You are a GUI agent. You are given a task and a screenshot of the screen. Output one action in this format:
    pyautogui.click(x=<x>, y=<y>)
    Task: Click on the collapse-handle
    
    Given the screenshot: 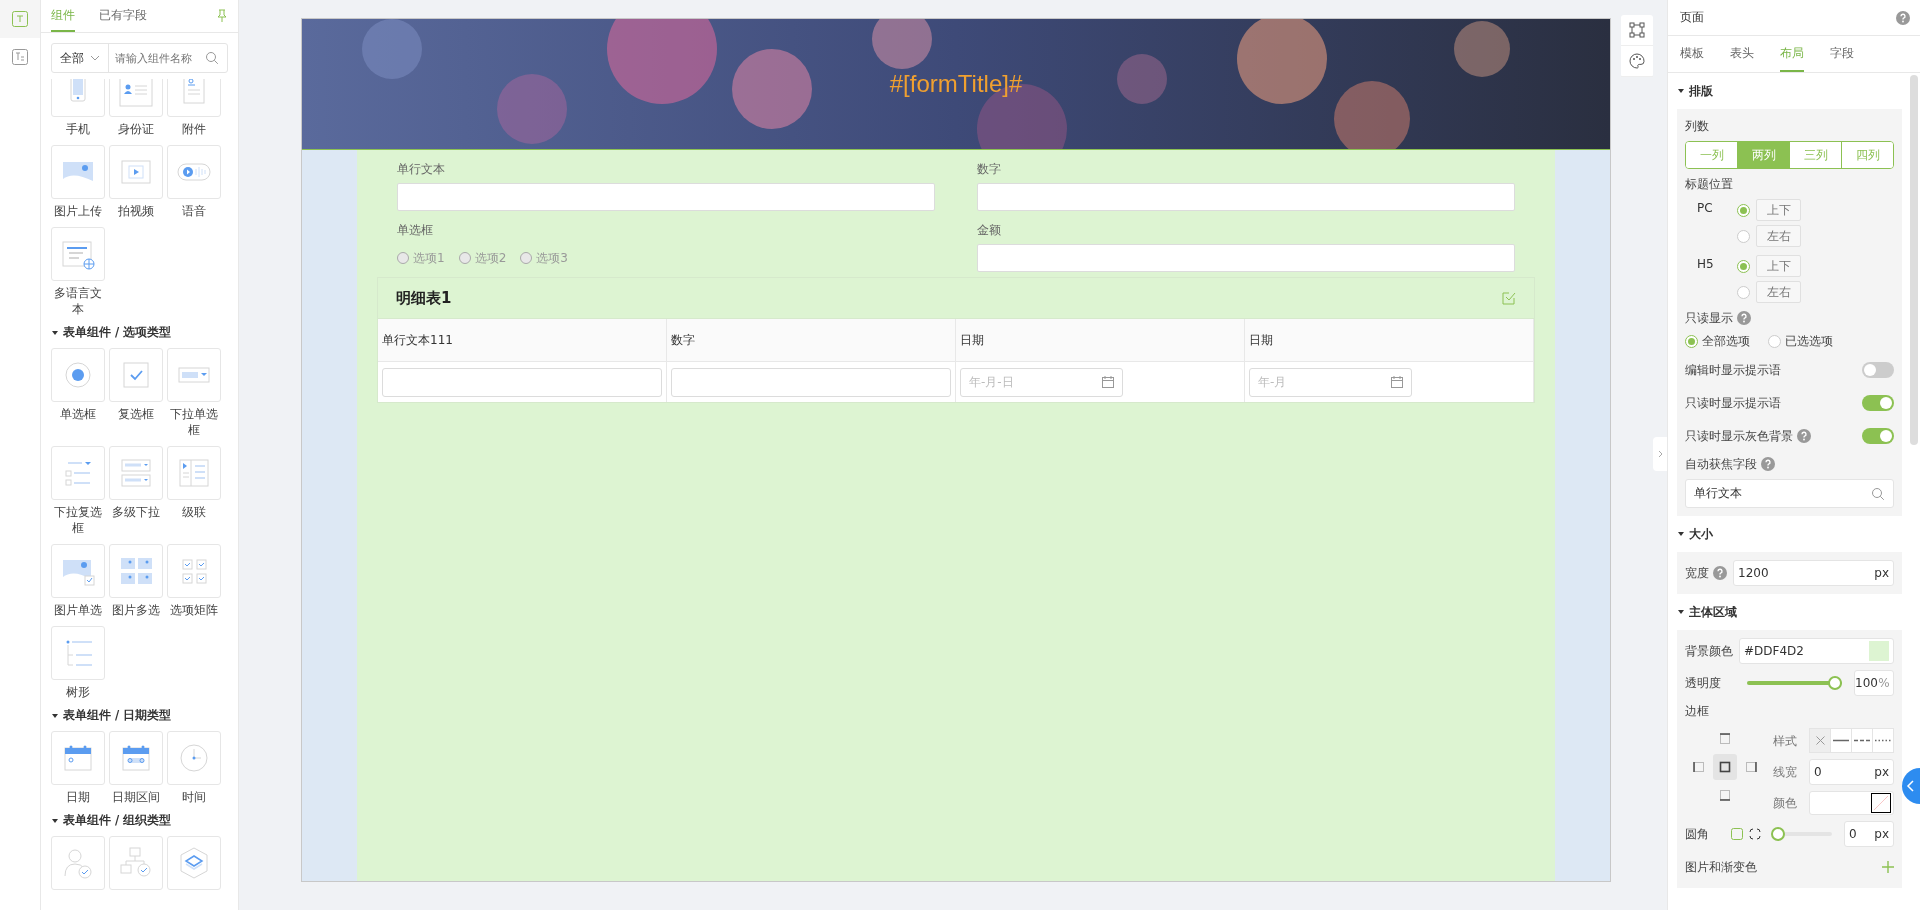 What is the action you would take?
    pyautogui.click(x=1660, y=454)
    